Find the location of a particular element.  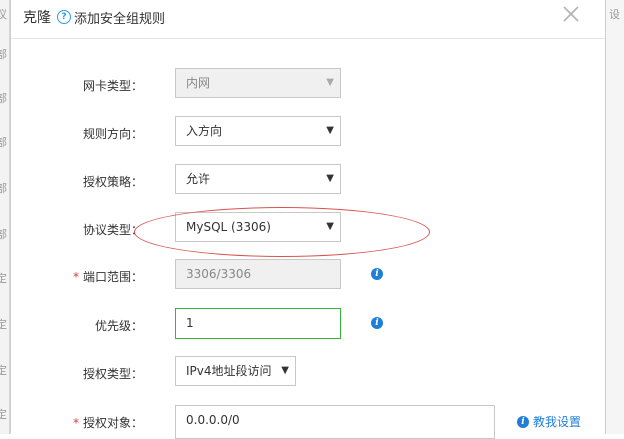

port-range-label-text: 端口范围： is located at coordinates (112, 277).